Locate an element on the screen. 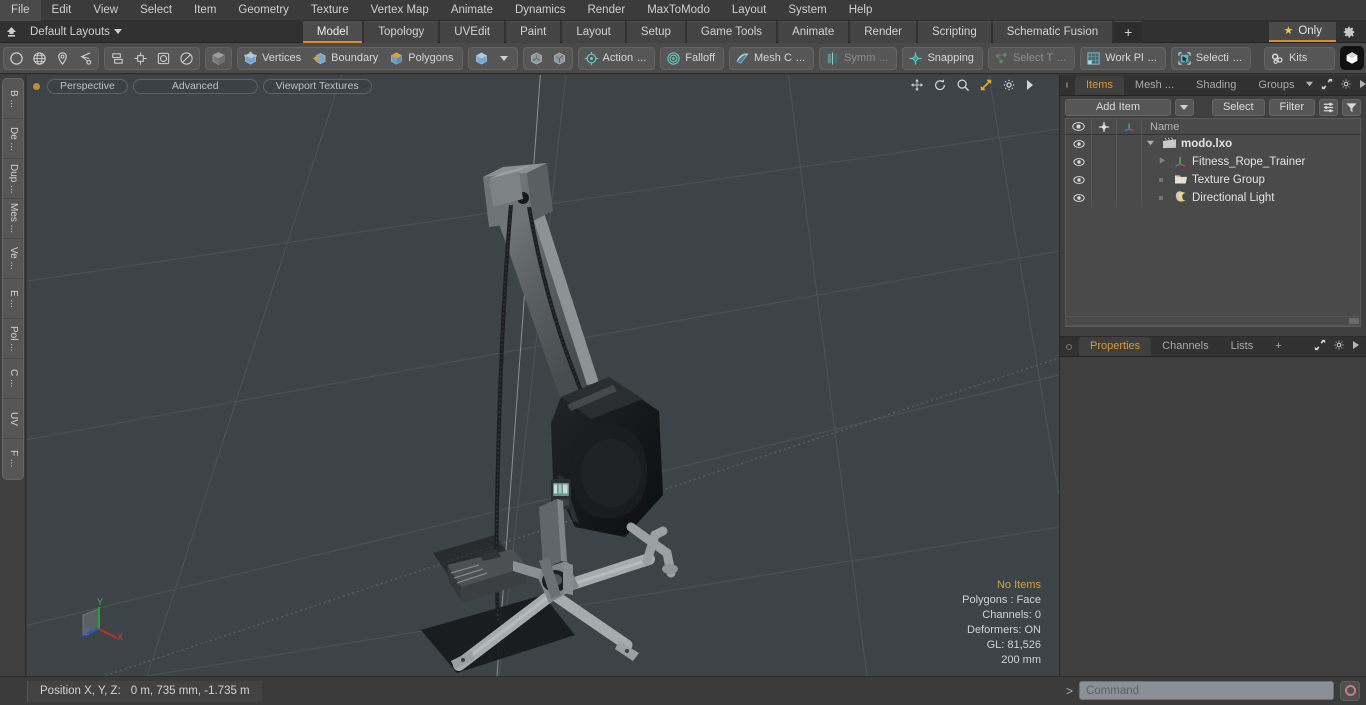  expander-right-icon is located at coordinates (1164, 162).